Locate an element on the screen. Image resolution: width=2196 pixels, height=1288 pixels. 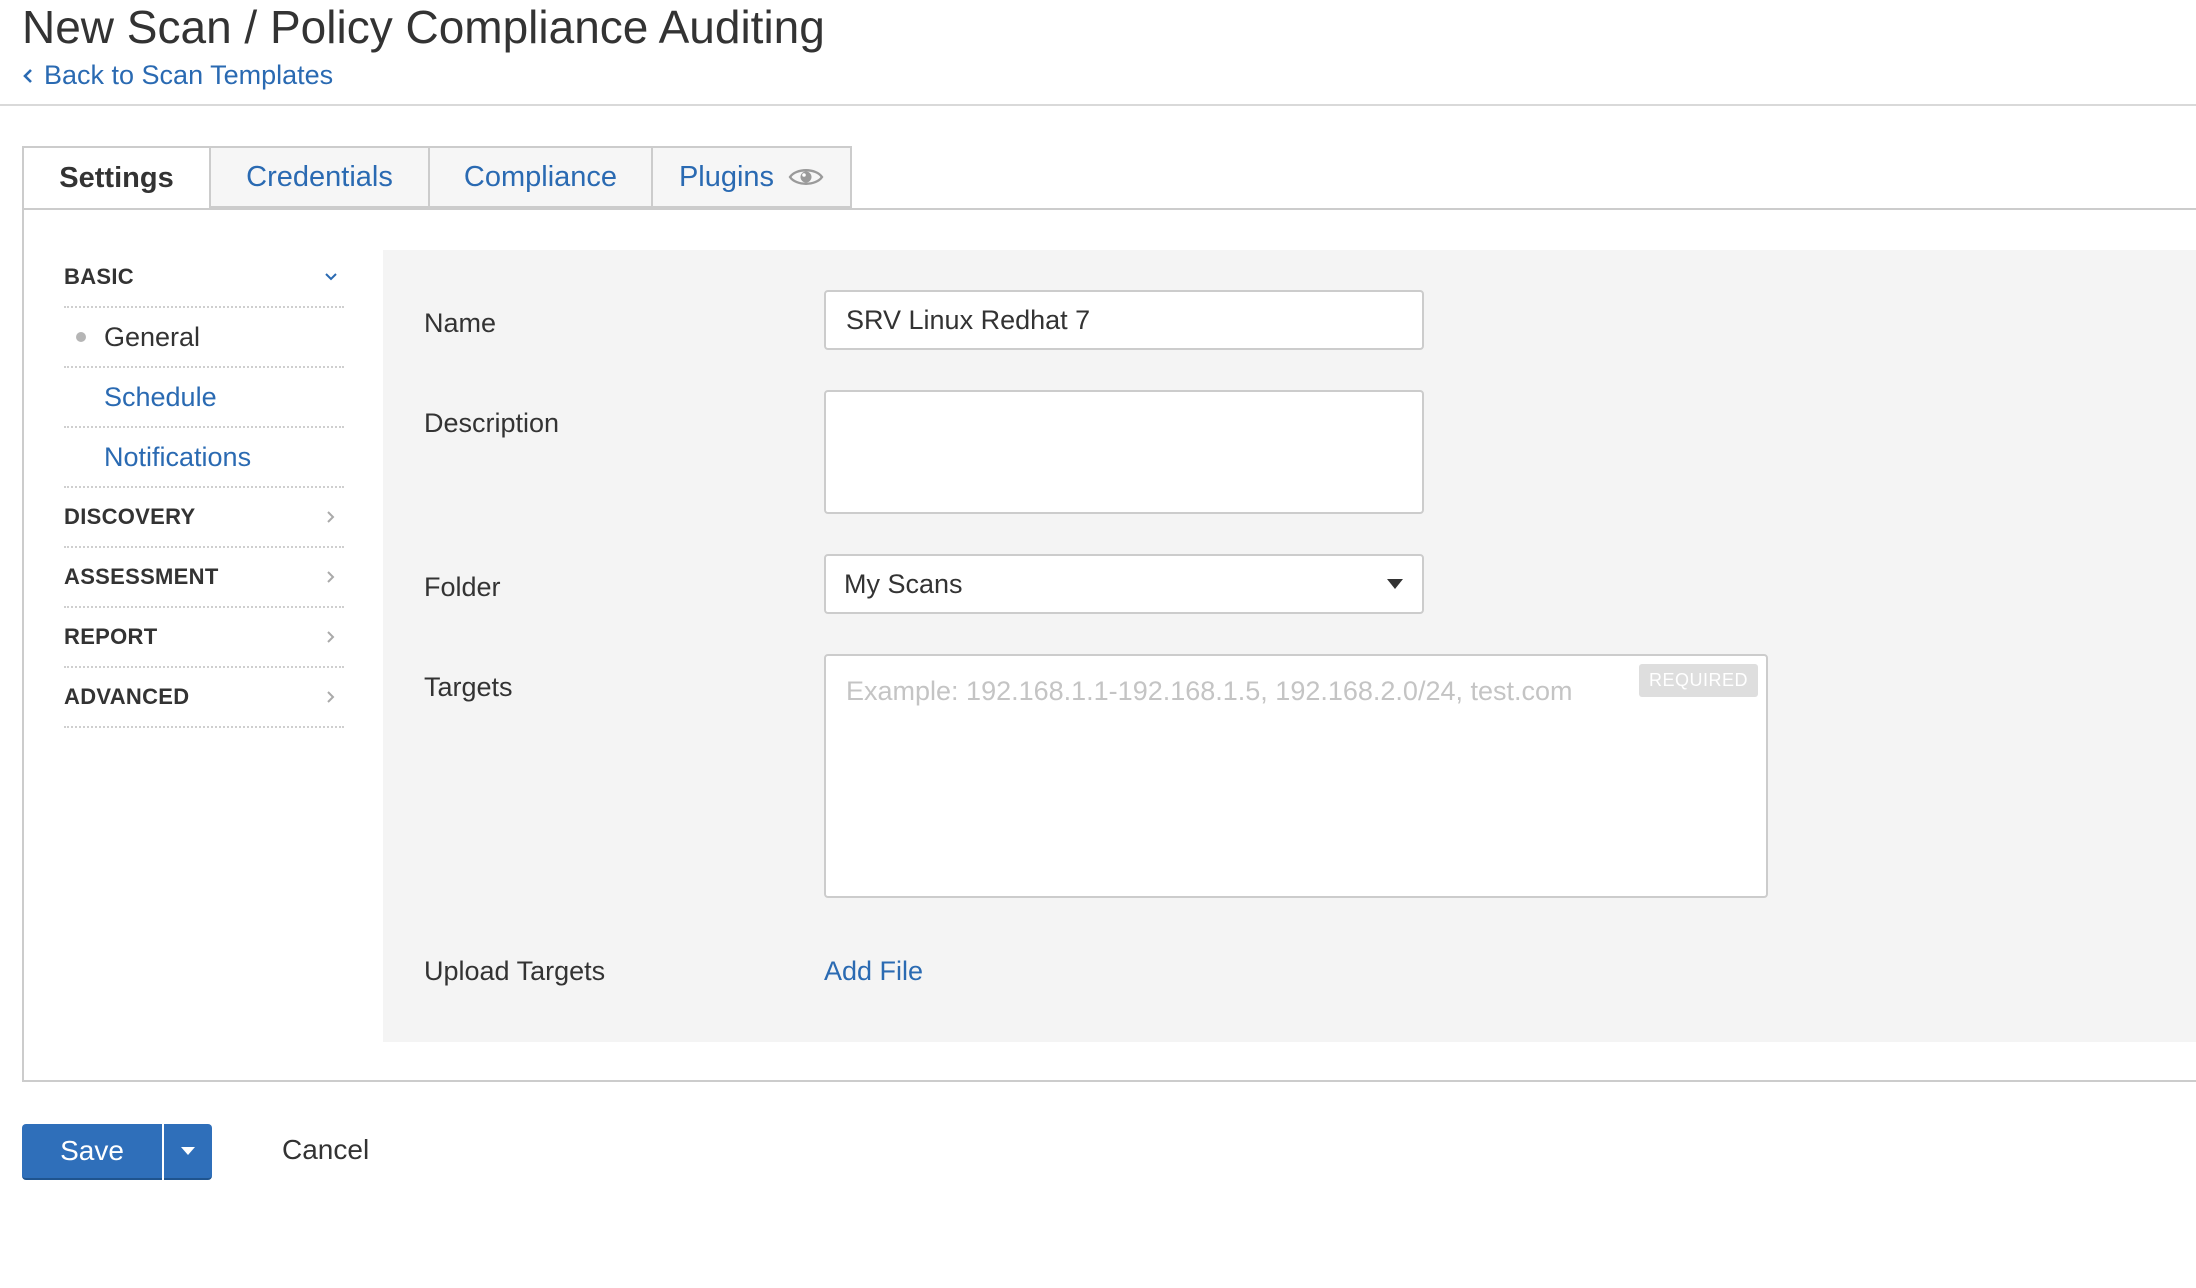
nav-section-discovery: DISCOVERY is located at coordinates (204, 518).